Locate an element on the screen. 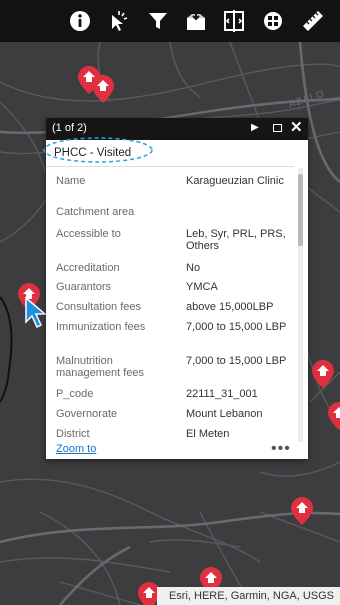 This screenshot has width=340, height=605. attribute-name: Catchment area is located at coordinates (95, 212).